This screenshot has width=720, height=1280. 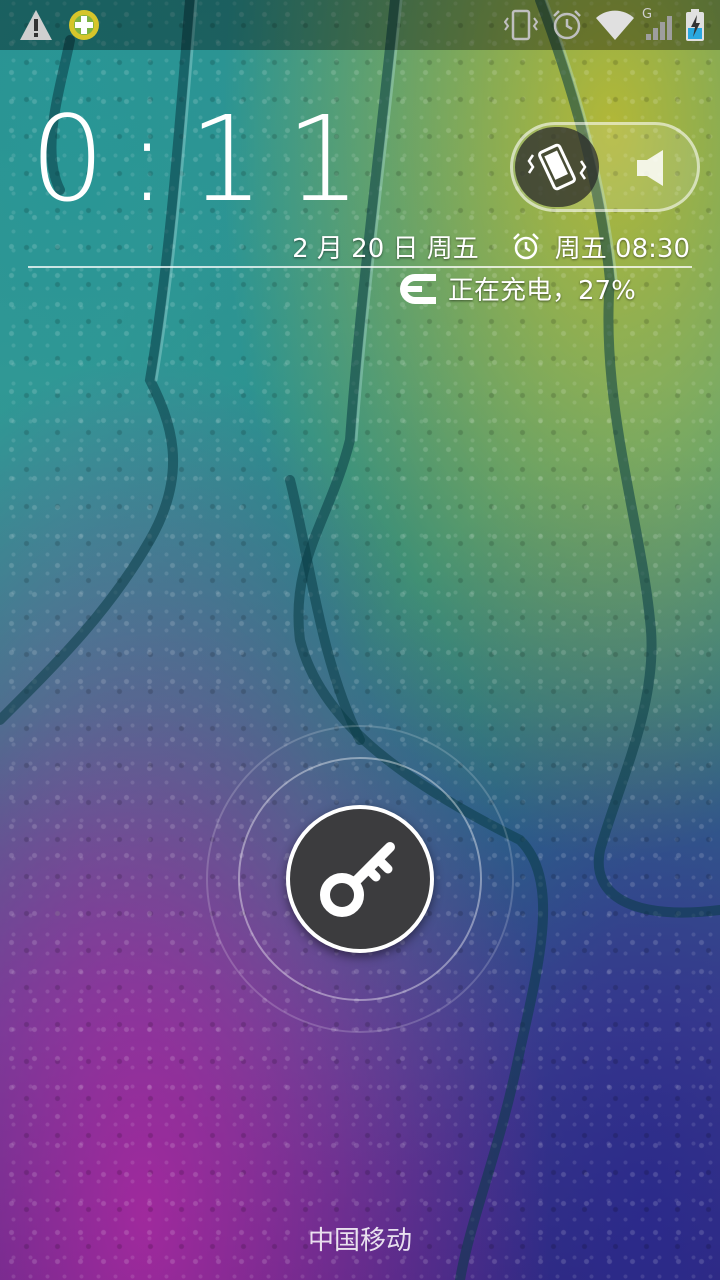 I want to click on battery-charging-icon, so click(x=695, y=25).